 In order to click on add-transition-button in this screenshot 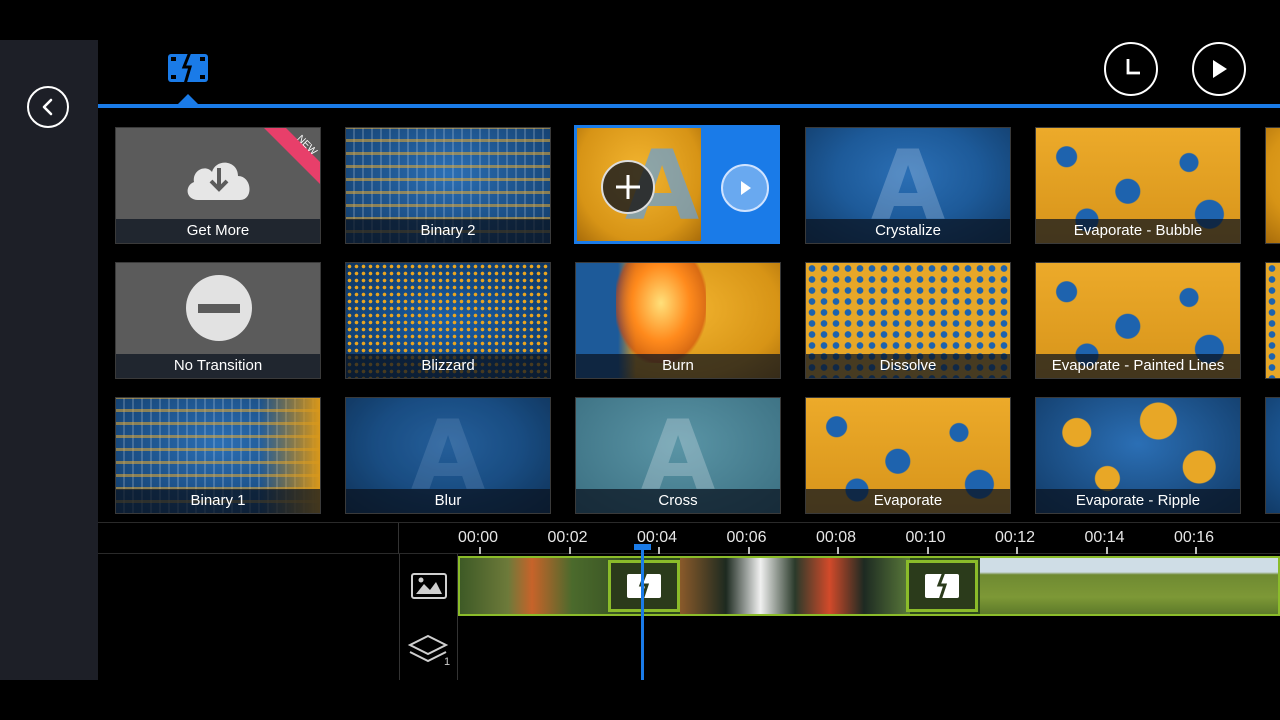, I will do `click(628, 187)`.